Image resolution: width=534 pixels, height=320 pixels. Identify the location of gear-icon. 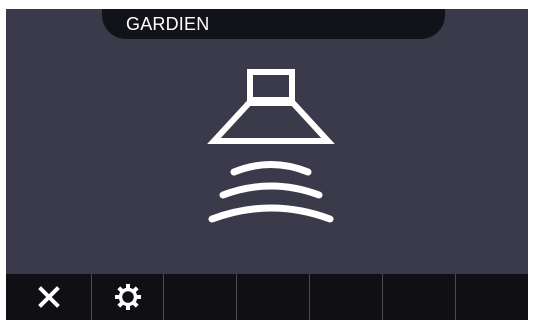
(127, 297).